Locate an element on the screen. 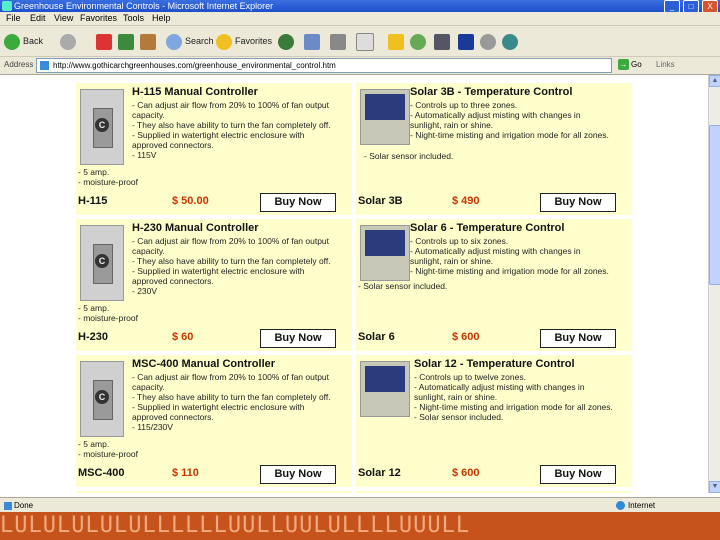 This screenshot has width=720, height=540. history-icon is located at coordinates (286, 41).